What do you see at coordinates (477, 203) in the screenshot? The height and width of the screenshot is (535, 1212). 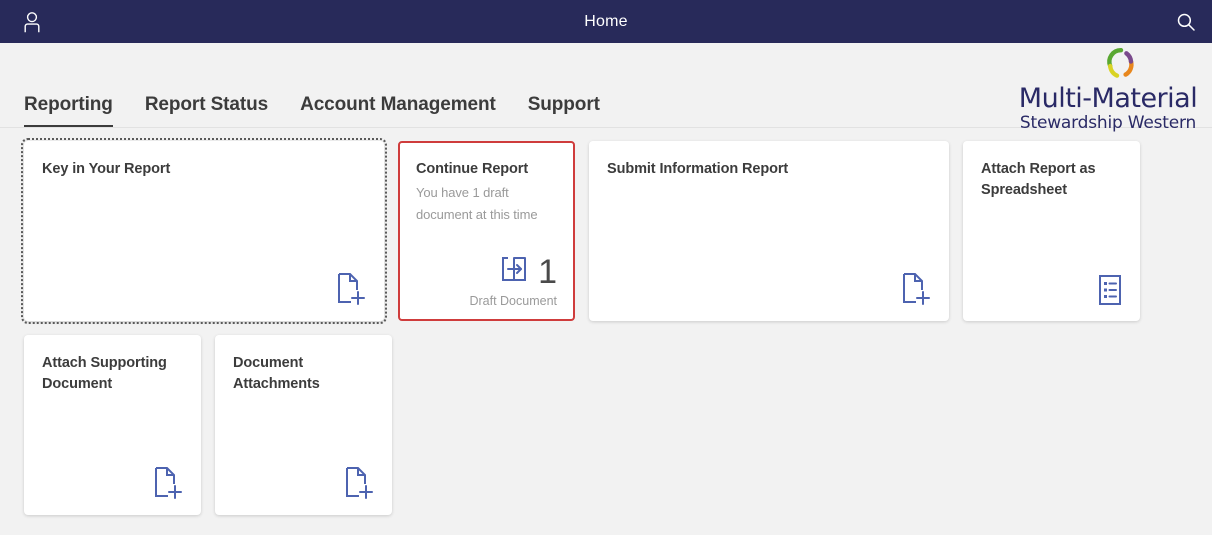 I see `tile-subtitle: You have 1 draft document at this time` at bounding box center [477, 203].